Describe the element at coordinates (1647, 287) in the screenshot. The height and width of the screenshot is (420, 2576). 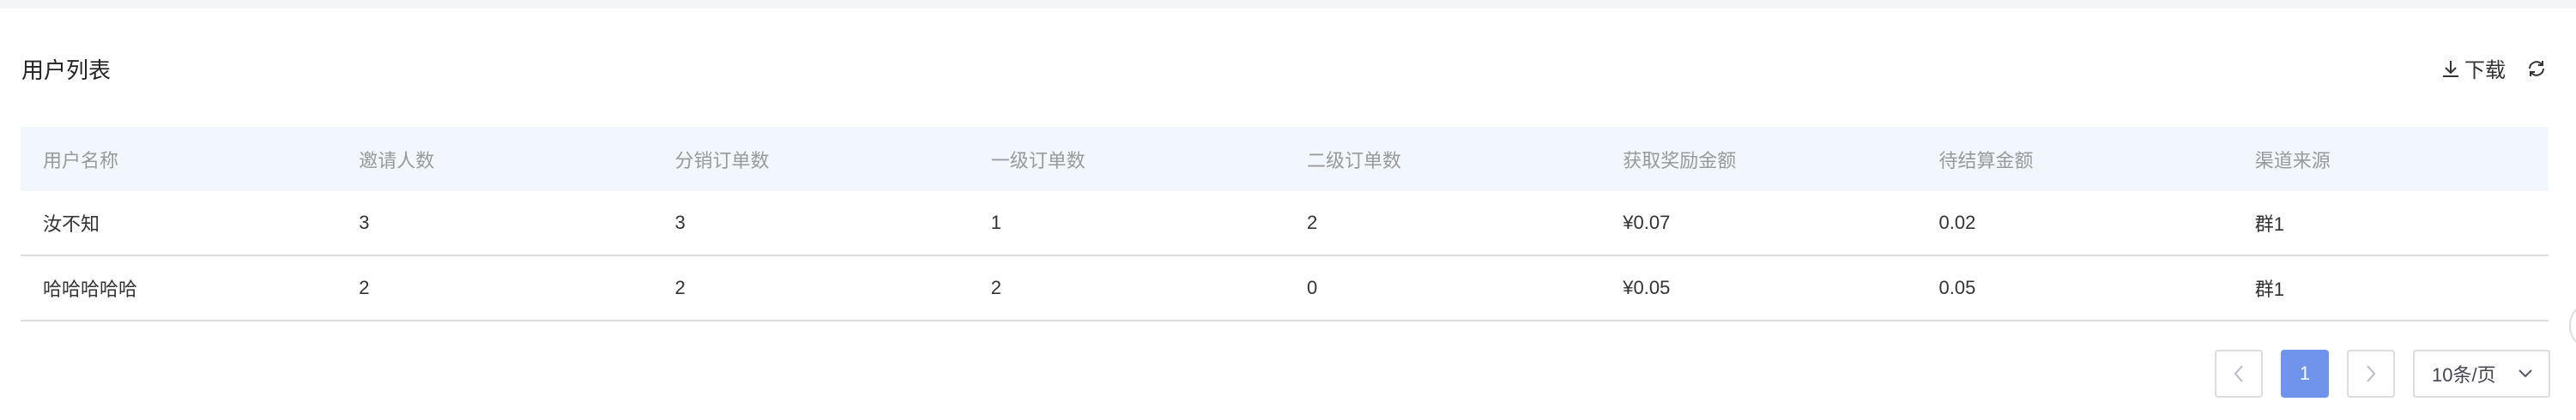
I see `table-cell: ¥0.05` at that location.